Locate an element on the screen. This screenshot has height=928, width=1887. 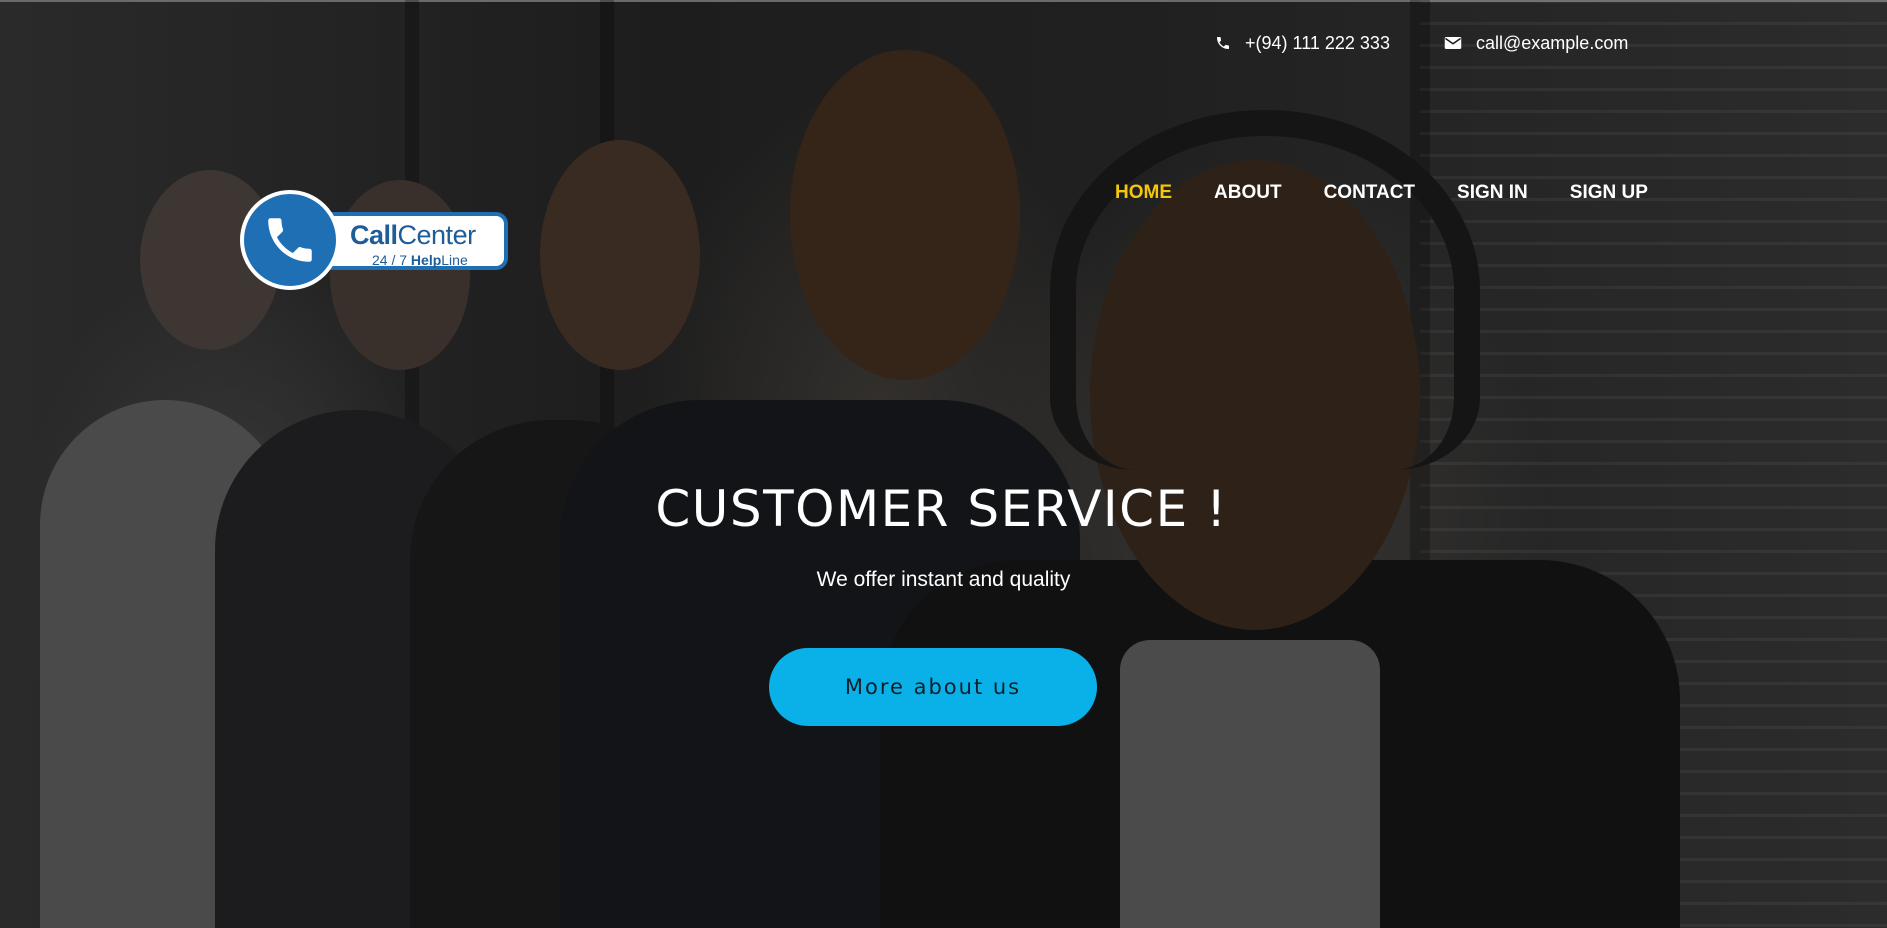
contact-email: call@example.com is located at coordinates (1536, 43).